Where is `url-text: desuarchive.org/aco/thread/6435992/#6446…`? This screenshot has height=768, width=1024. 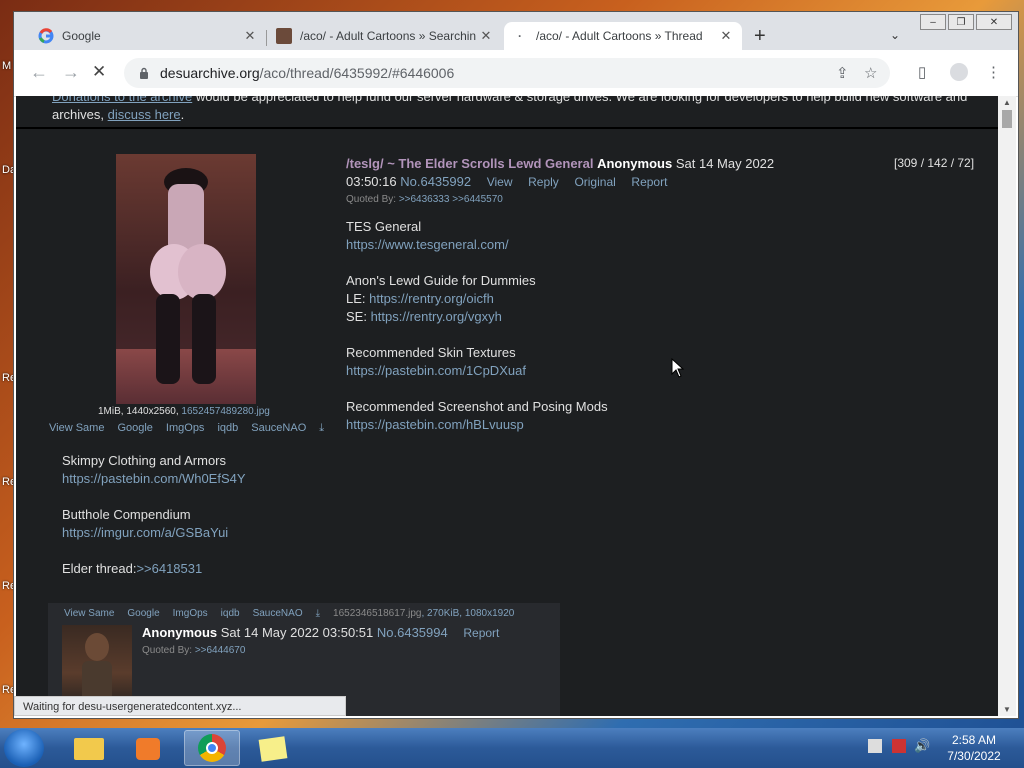
url-text: desuarchive.org/aco/thread/6435992/#6446… is located at coordinates (307, 73).